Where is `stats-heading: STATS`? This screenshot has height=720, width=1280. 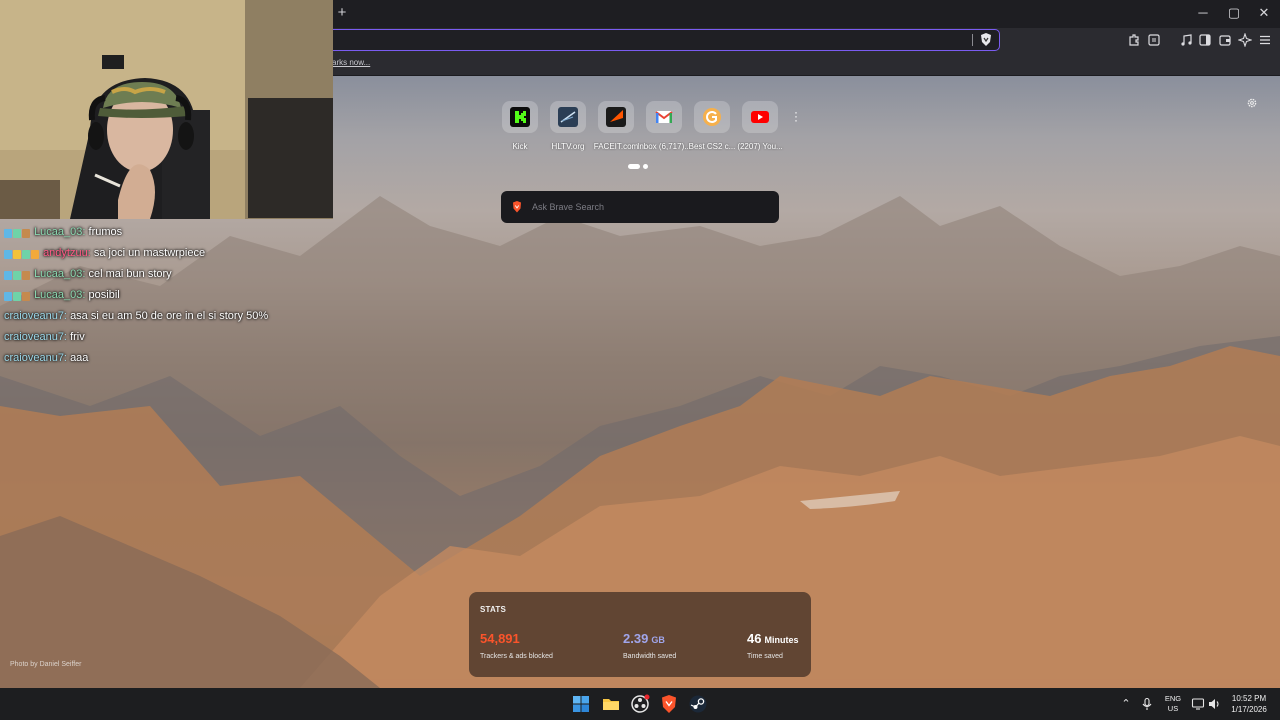
stats-heading: STATS is located at coordinates (493, 609).